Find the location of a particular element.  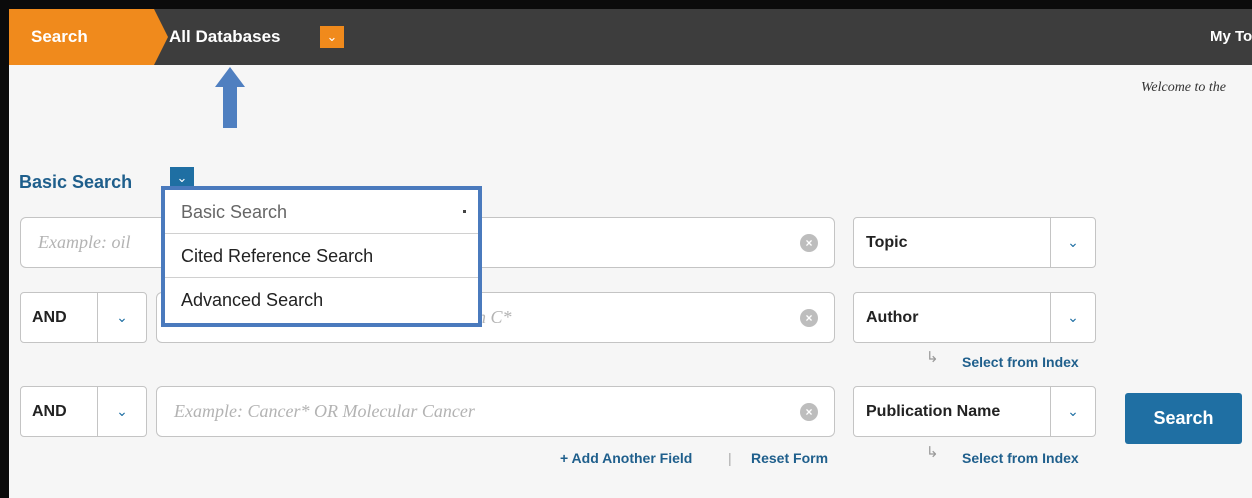

menu-item-label: Advanced Search is located at coordinates (252, 300).